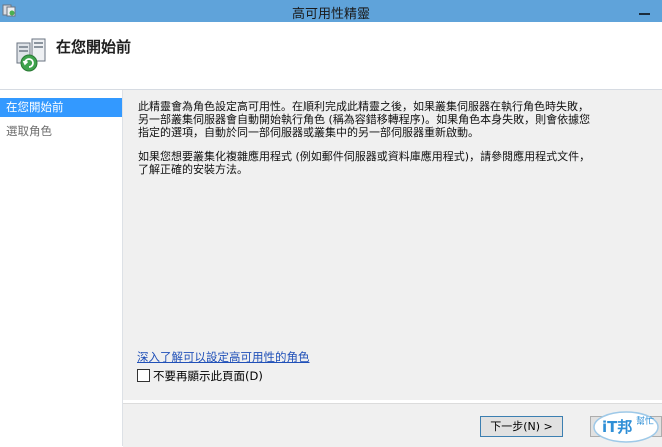 The width and height of the screenshot is (662, 447). I want to click on watermark-sub-text: 幫忙, so click(645, 421).